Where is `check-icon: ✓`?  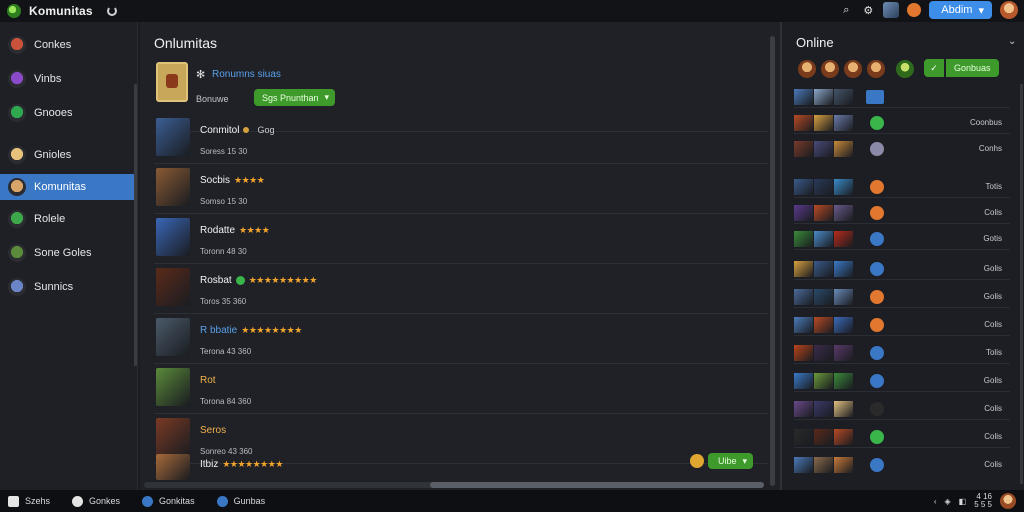
check-icon: ✓ is located at coordinates (934, 68).